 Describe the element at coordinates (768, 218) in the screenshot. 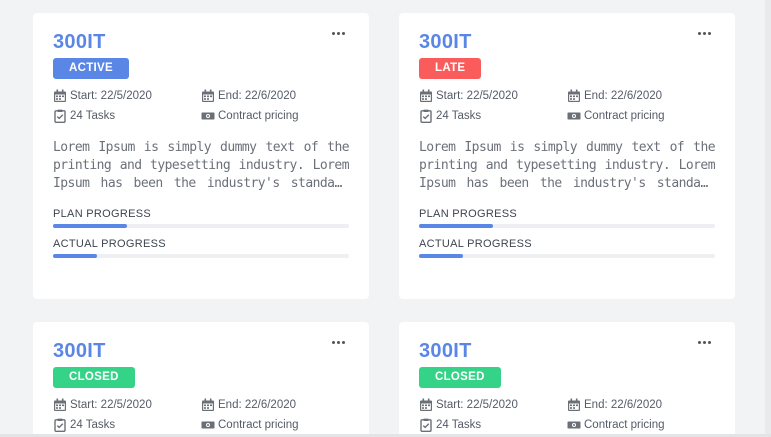

I see `vertical-scrollbar` at that location.